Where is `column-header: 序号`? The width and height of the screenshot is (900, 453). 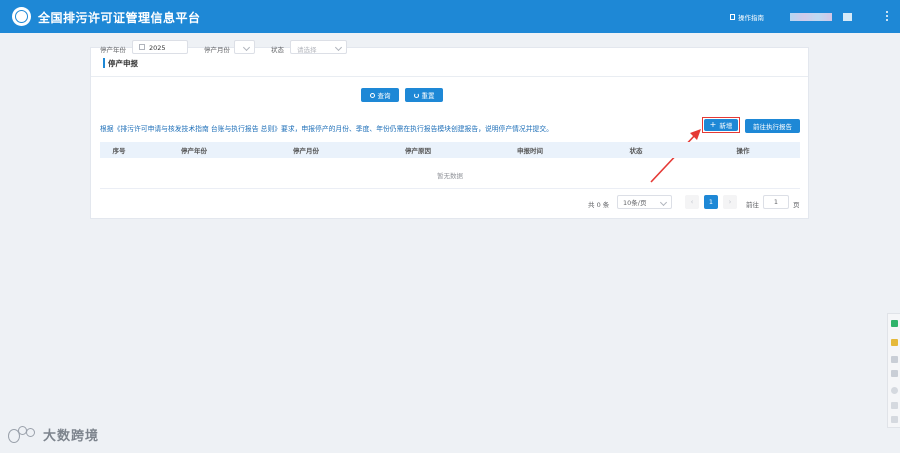 column-header: 序号 is located at coordinates (119, 151).